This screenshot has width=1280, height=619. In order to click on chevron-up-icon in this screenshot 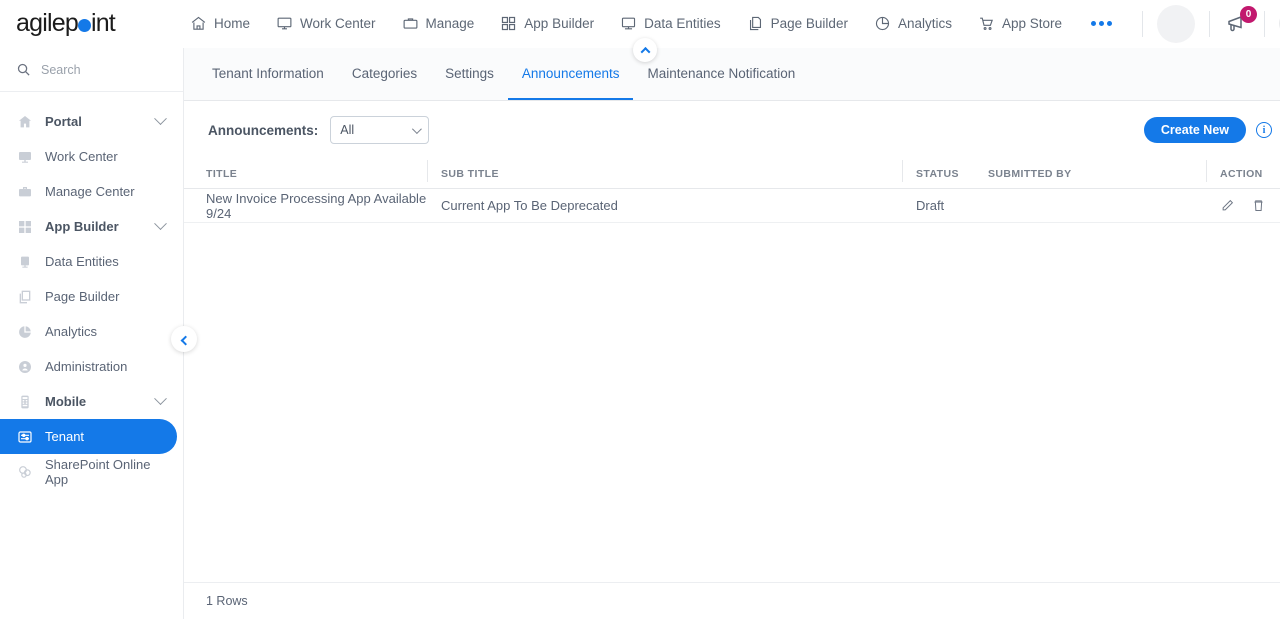, I will do `click(645, 51)`.